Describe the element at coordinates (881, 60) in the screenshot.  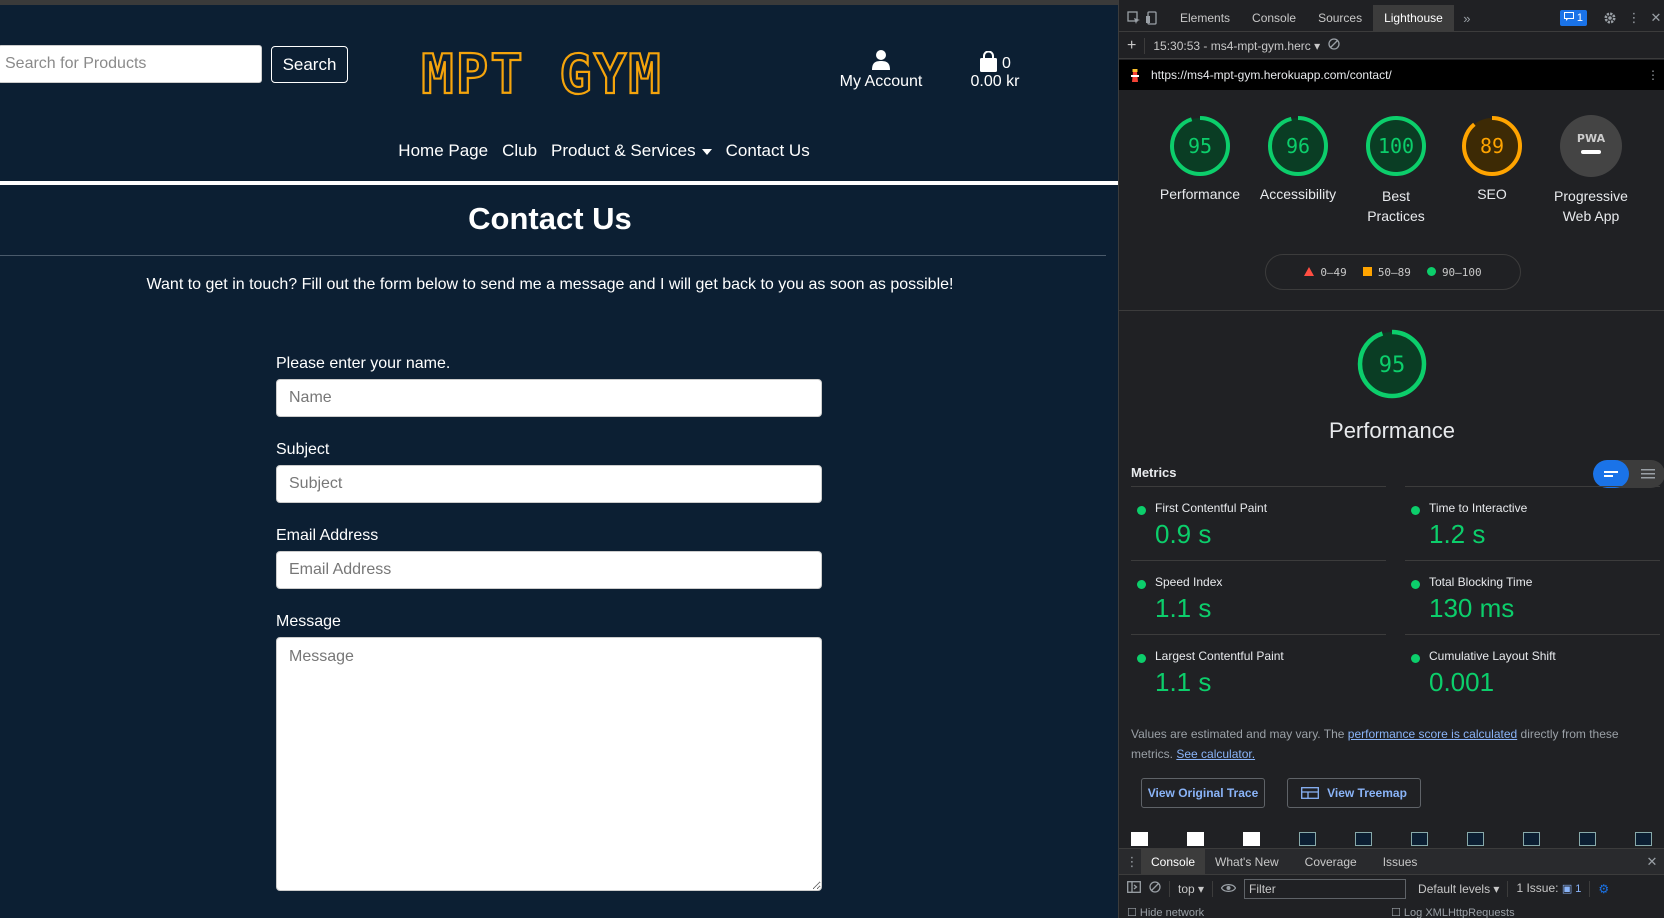
I see `user-icon` at that location.